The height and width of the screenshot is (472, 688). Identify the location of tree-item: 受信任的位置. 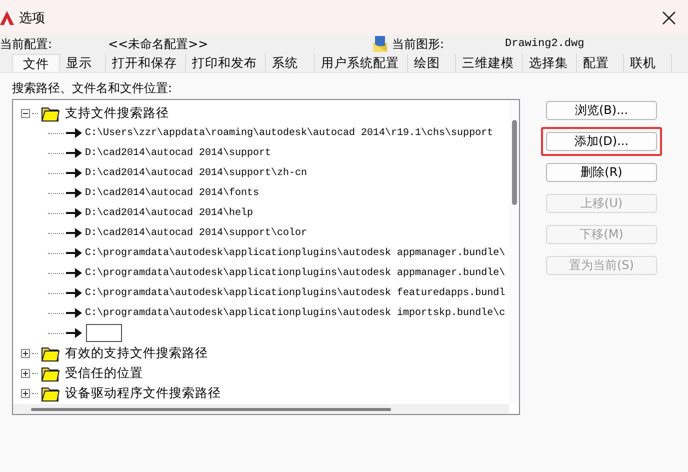
(104, 373).